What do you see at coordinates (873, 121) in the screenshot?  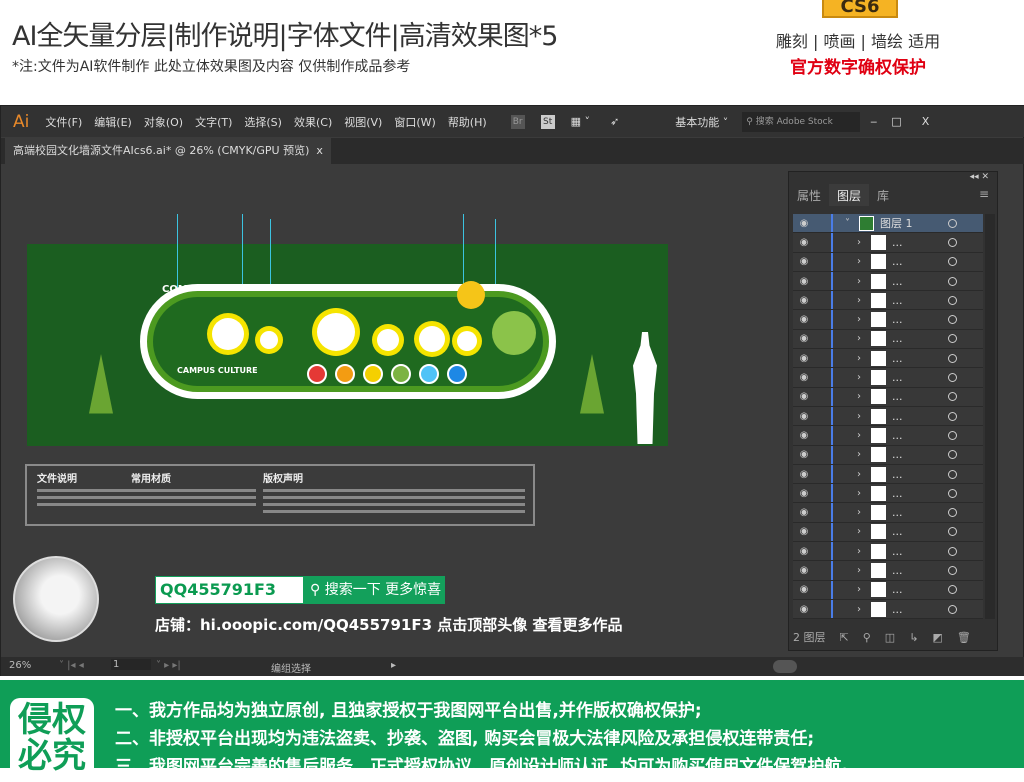 I see `minimize-button: ‒` at bounding box center [873, 121].